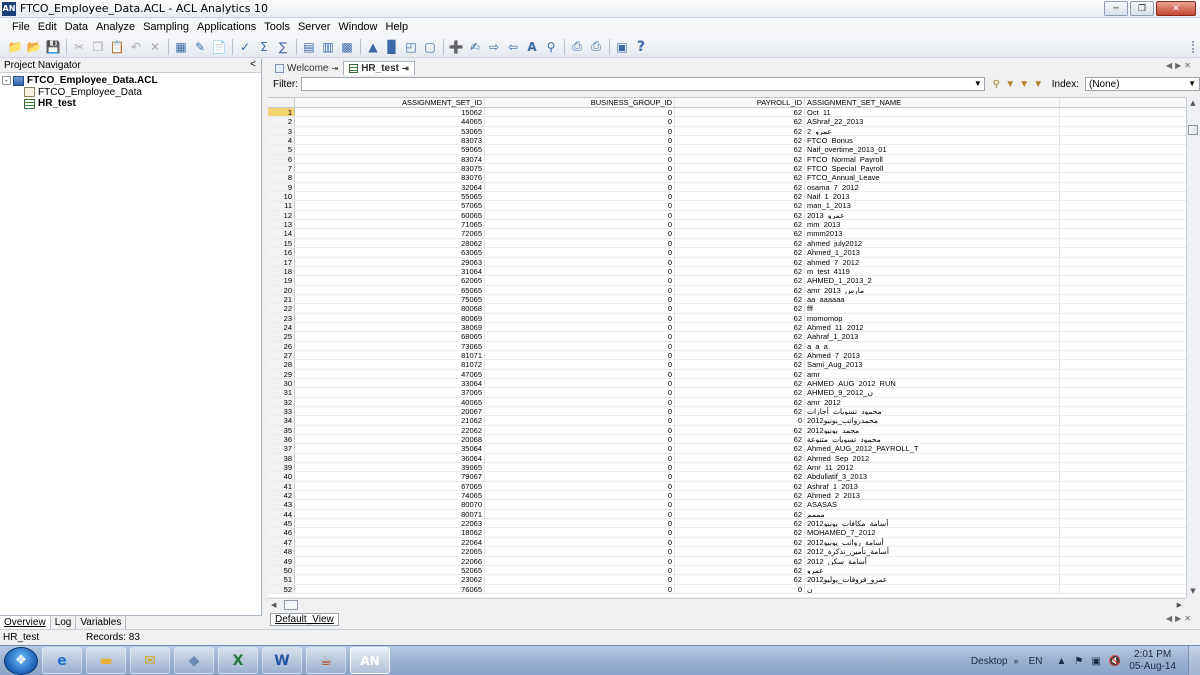 Image resolution: width=1200 pixels, height=675 pixels. What do you see at coordinates (291, 605) in the screenshot?
I see `scroll-thumb` at bounding box center [291, 605].